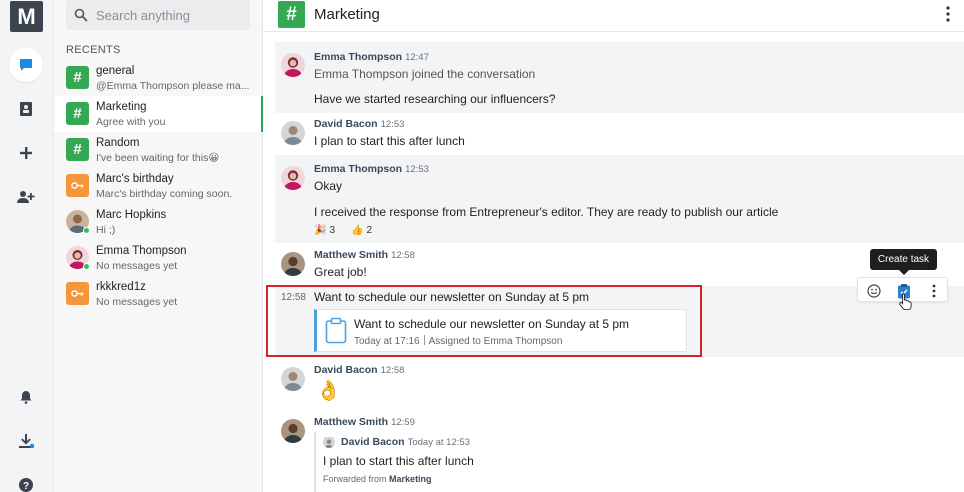 The image size is (964, 492). Describe the element at coordinates (948, 16) in the screenshot. I see `more-options-icon` at that location.